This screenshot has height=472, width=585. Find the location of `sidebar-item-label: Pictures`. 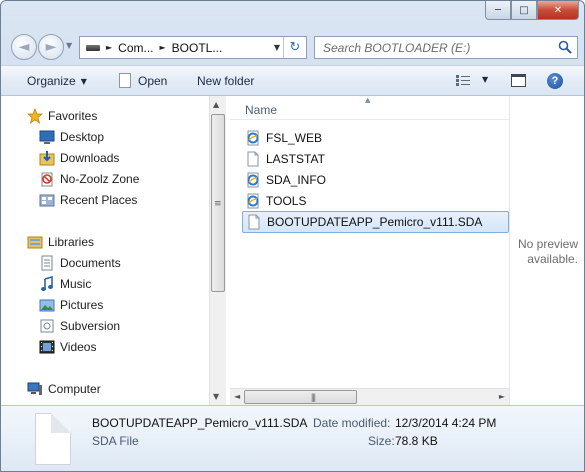

sidebar-item-label: Pictures is located at coordinates (82, 305).